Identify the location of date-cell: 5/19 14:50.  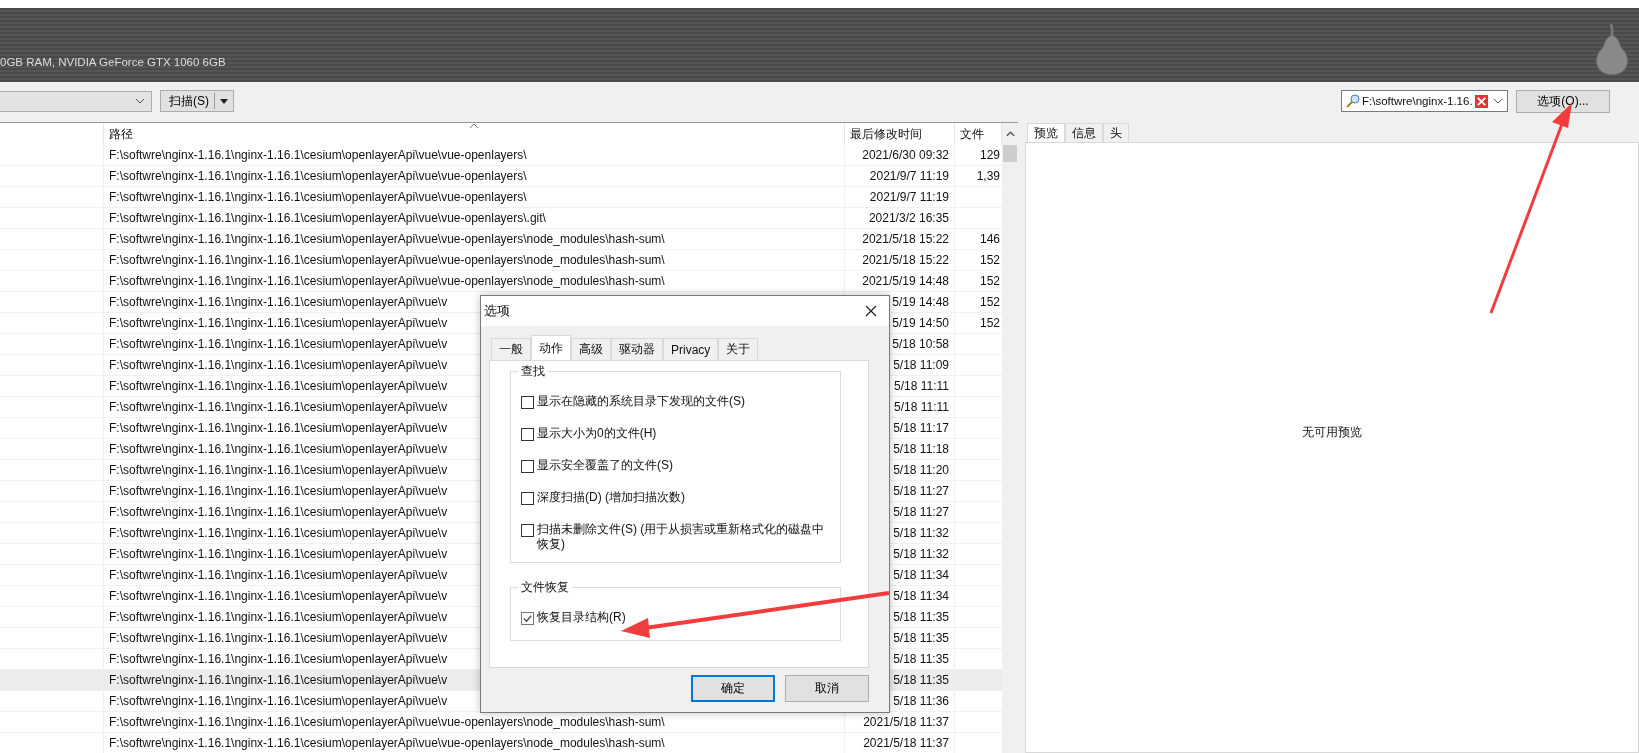
(920, 323).